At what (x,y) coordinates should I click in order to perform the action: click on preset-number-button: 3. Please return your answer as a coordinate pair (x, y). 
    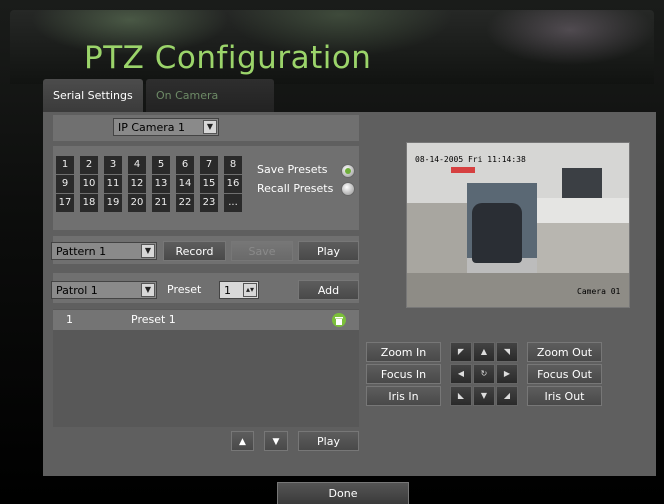
    Looking at the image, I should click on (113, 165).